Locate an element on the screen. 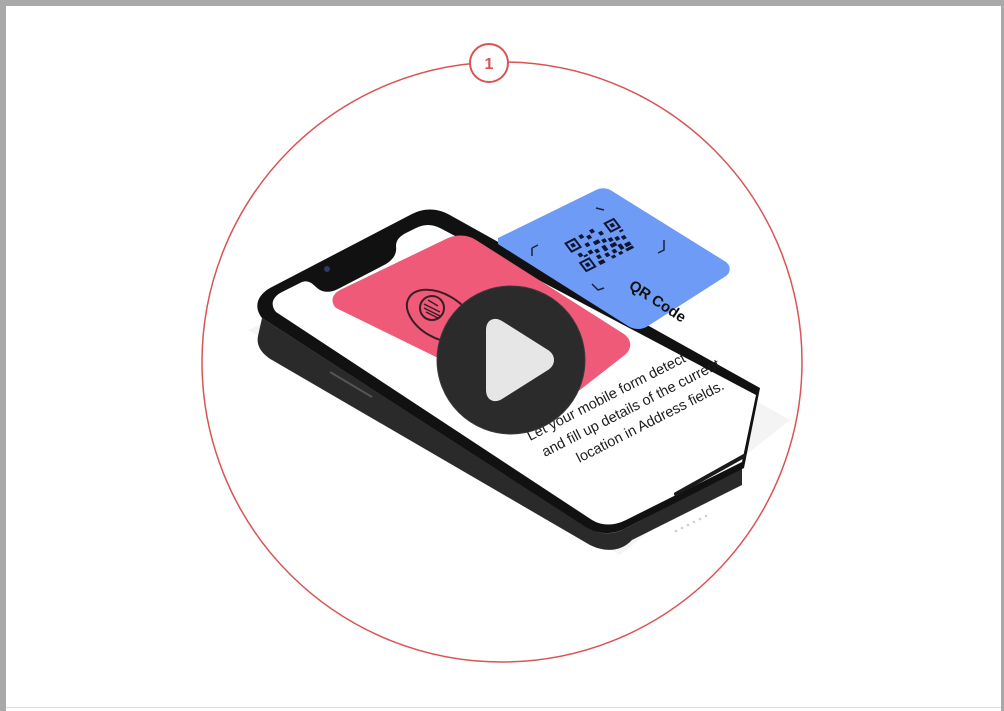  step-number: 1 is located at coordinates (489, 64).